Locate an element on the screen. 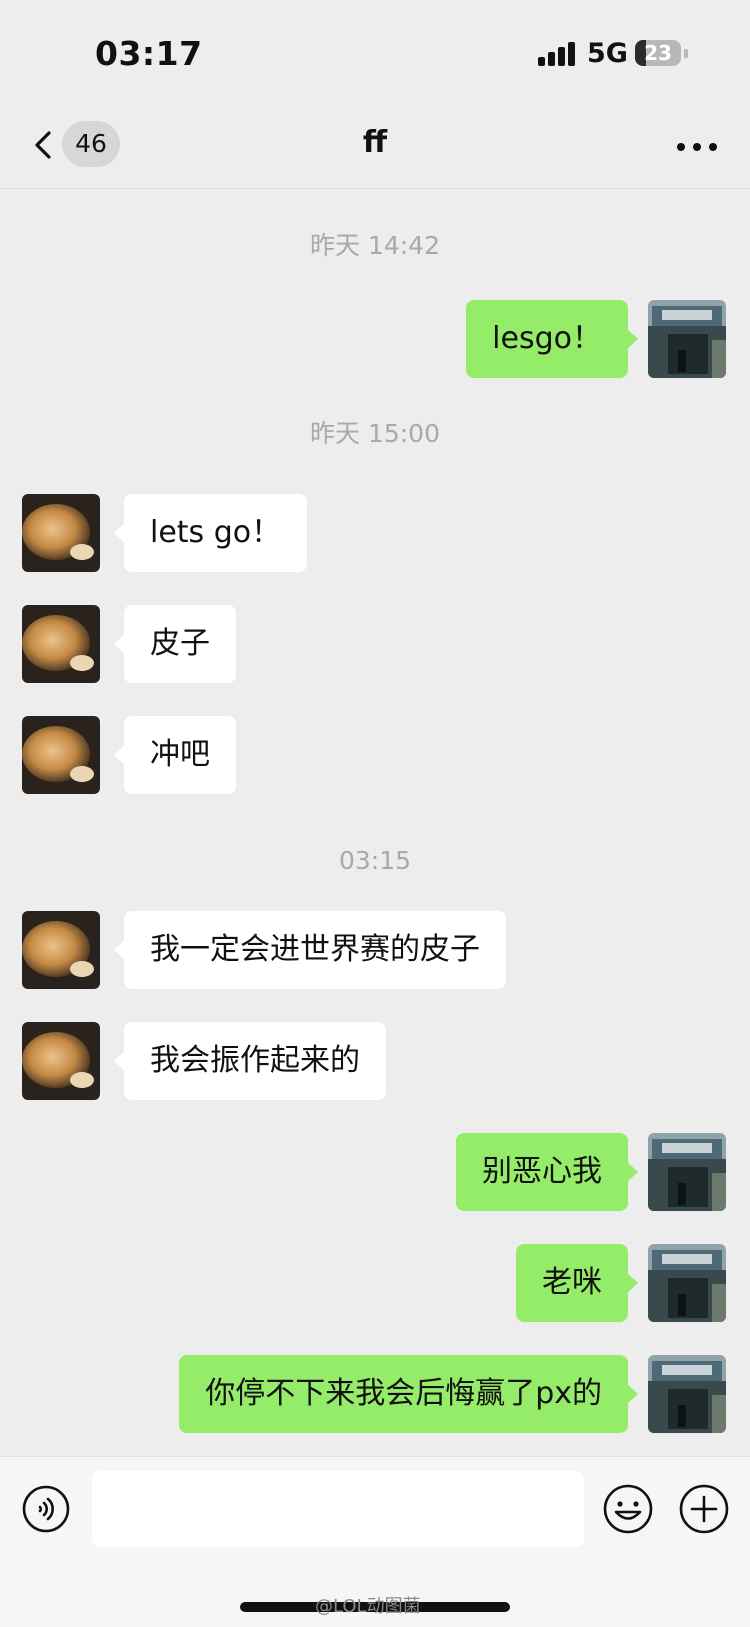  unread-count-badge: 46 is located at coordinates (91, 144).